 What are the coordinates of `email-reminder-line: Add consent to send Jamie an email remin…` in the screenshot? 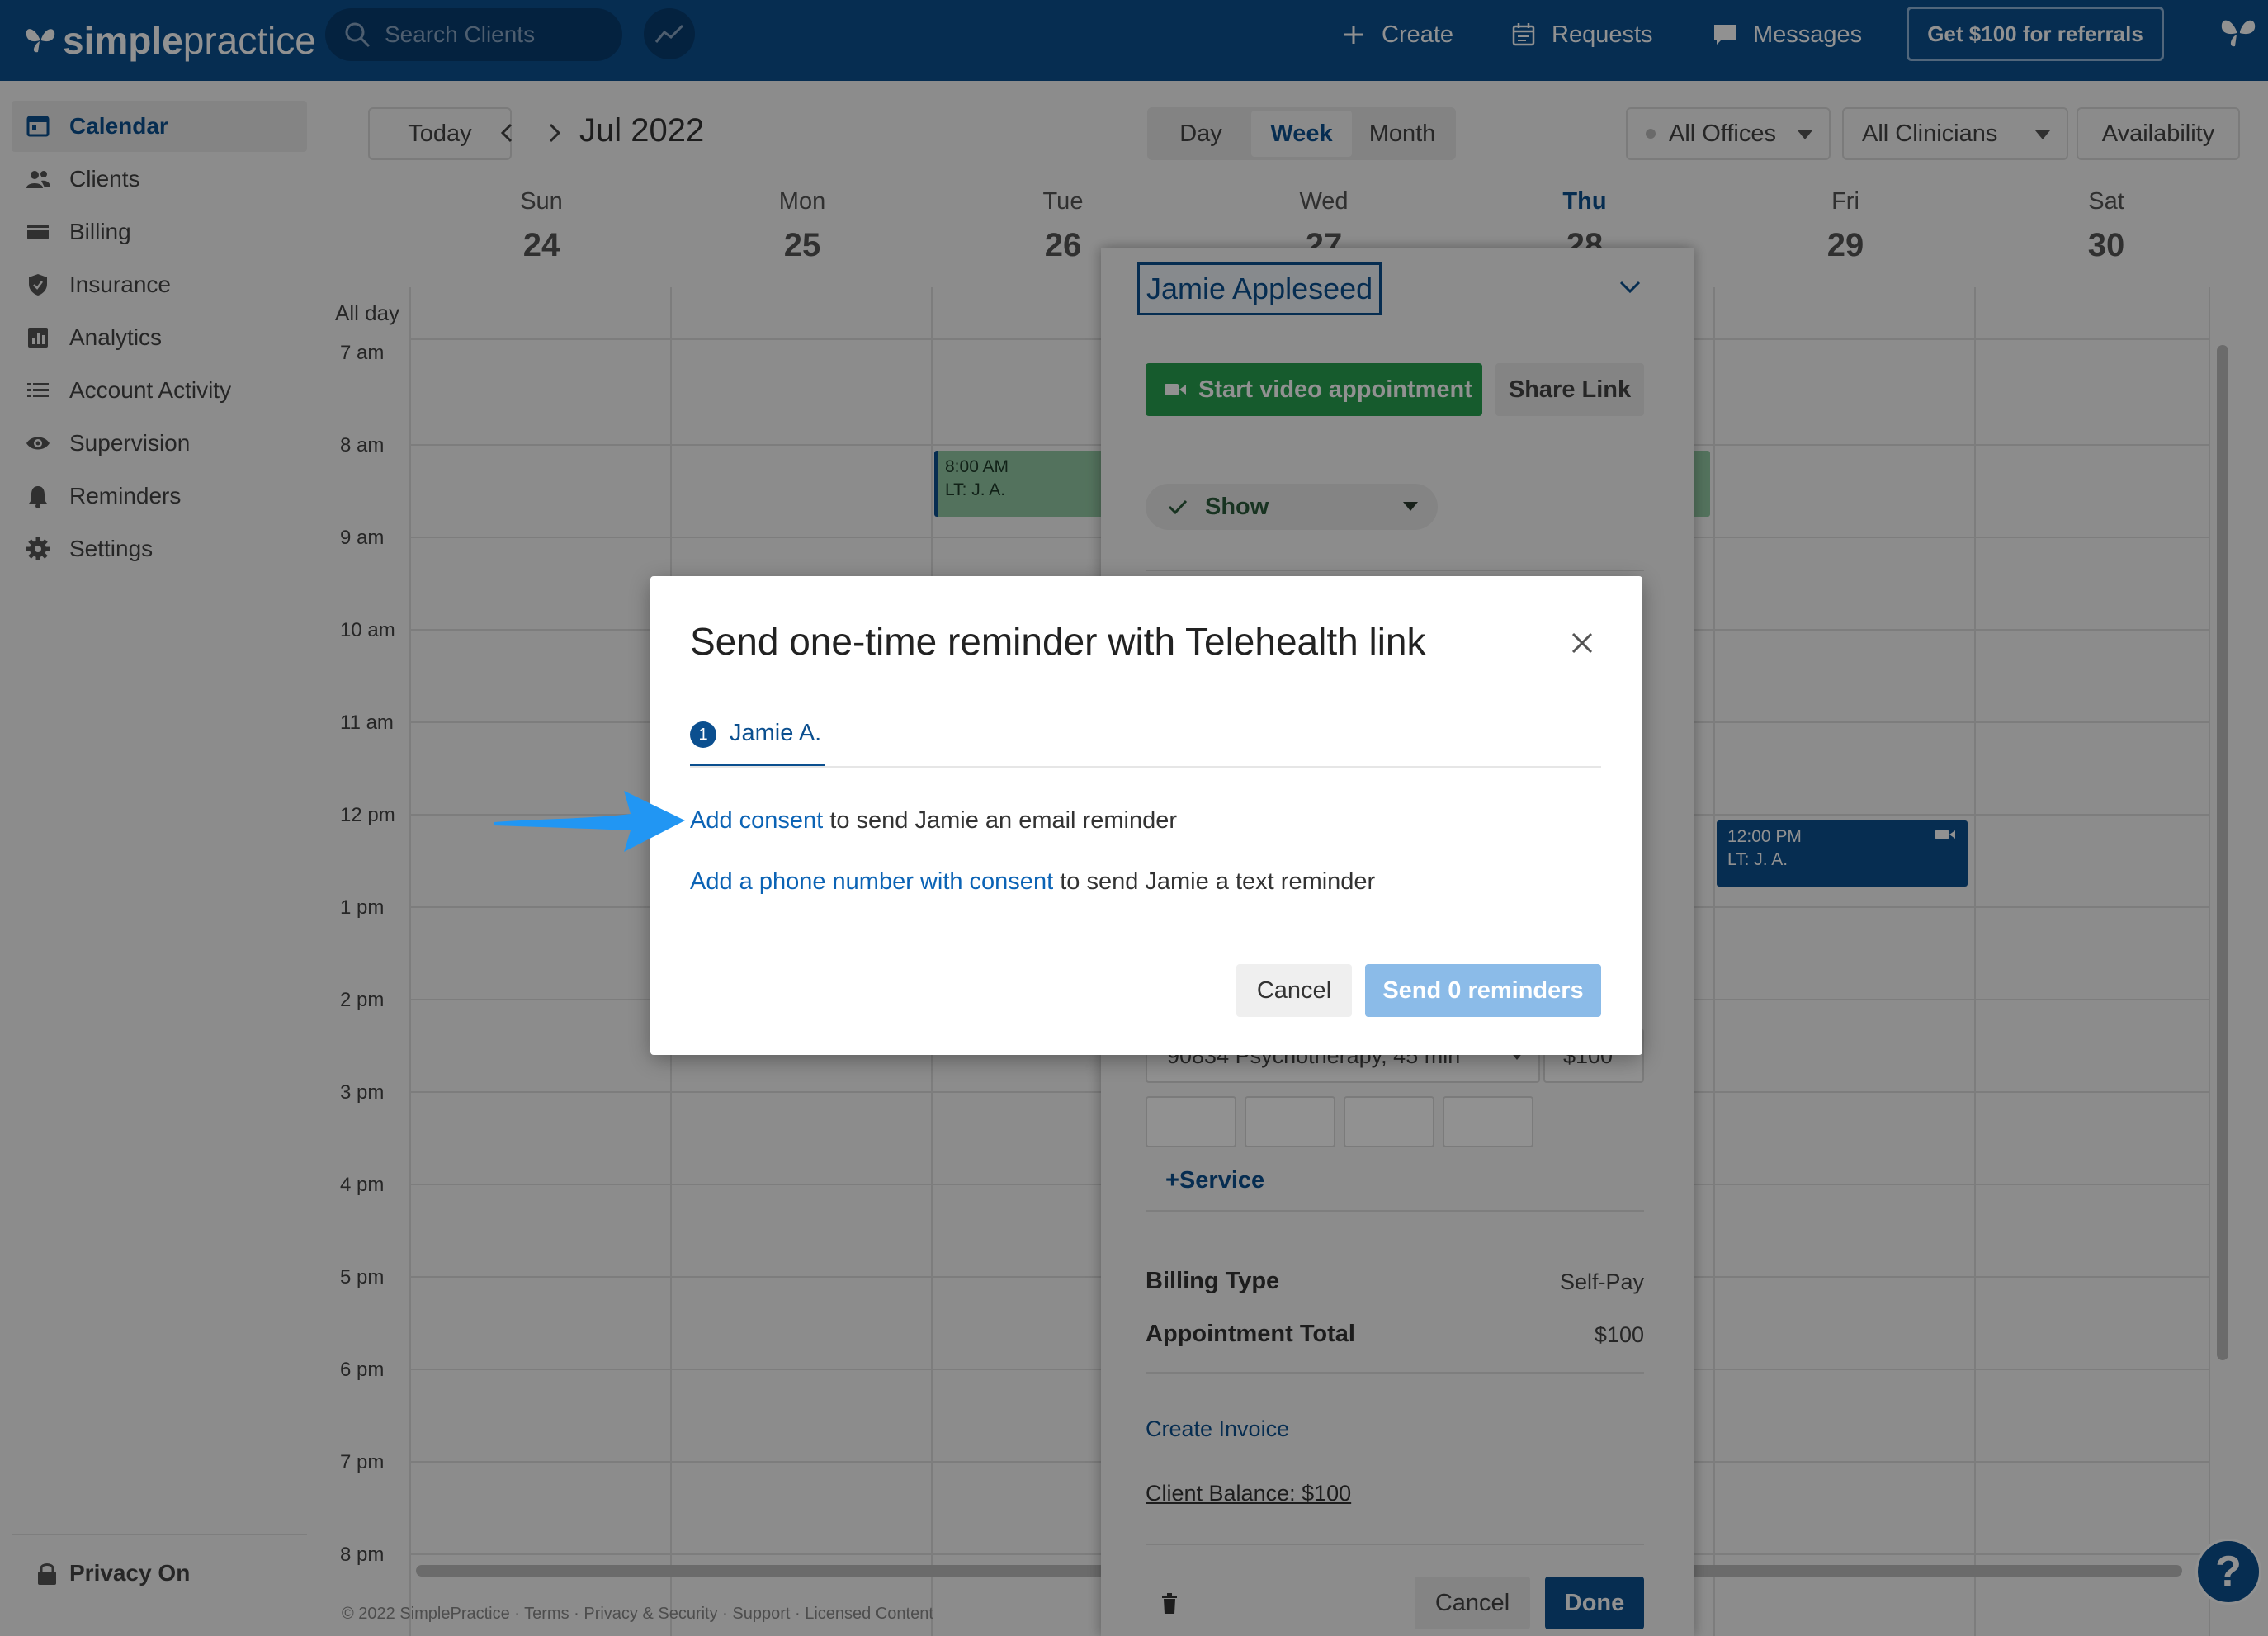 It's located at (933, 821).